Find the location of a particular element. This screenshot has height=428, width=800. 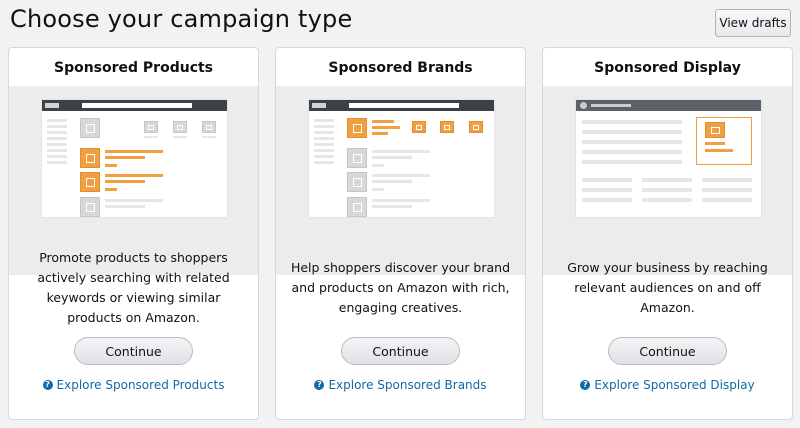

explore-link-sponsored-products: ? Explore Sponsored Products is located at coordinates (133, 385).